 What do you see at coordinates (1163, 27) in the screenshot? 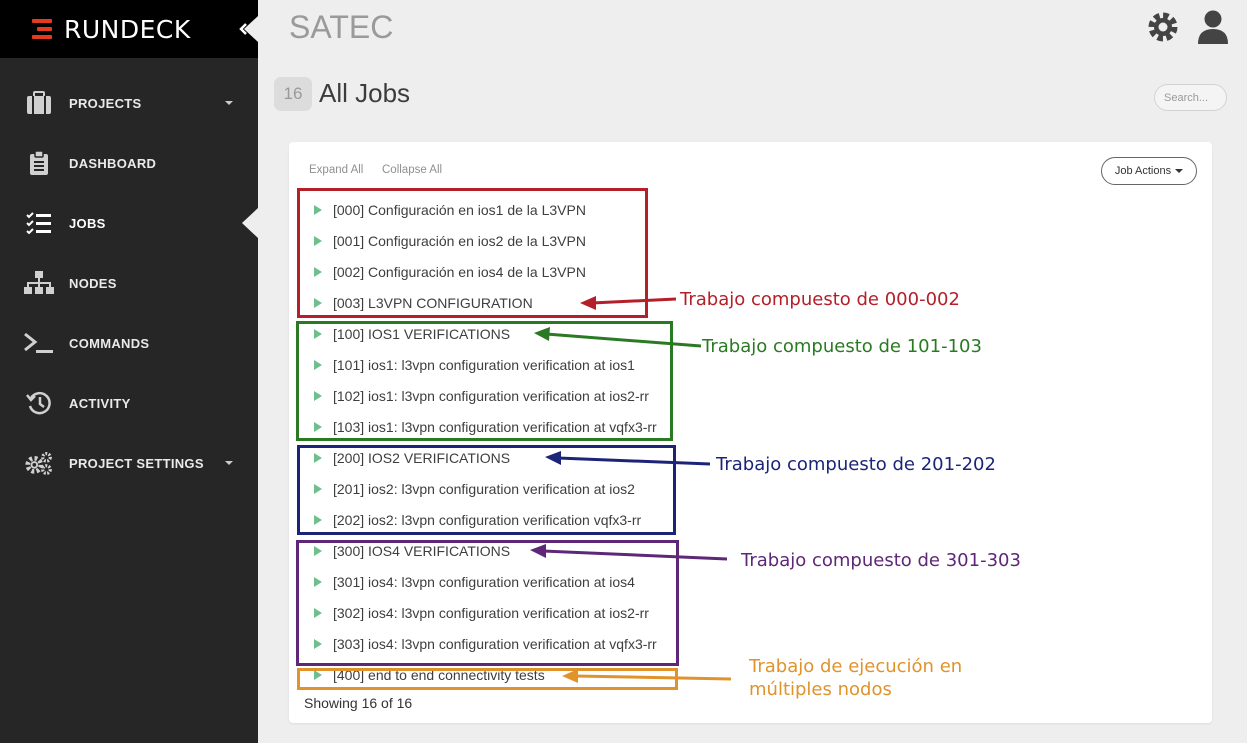
I see `gear-icon` at bounding box center [1163, 27].